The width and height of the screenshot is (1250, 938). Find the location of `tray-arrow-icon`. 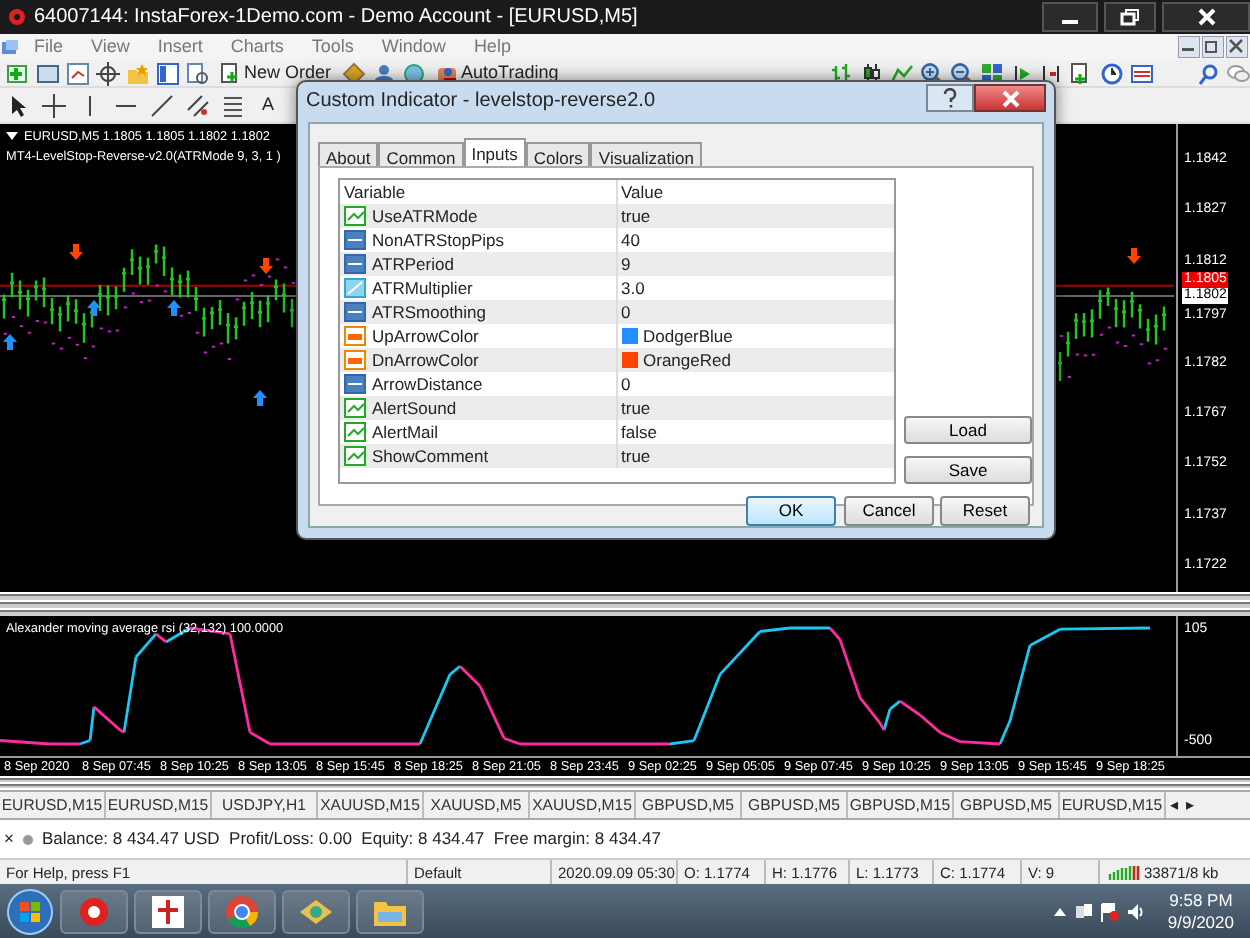

tray-arrow-icon is located at coordinates (1059, 911).